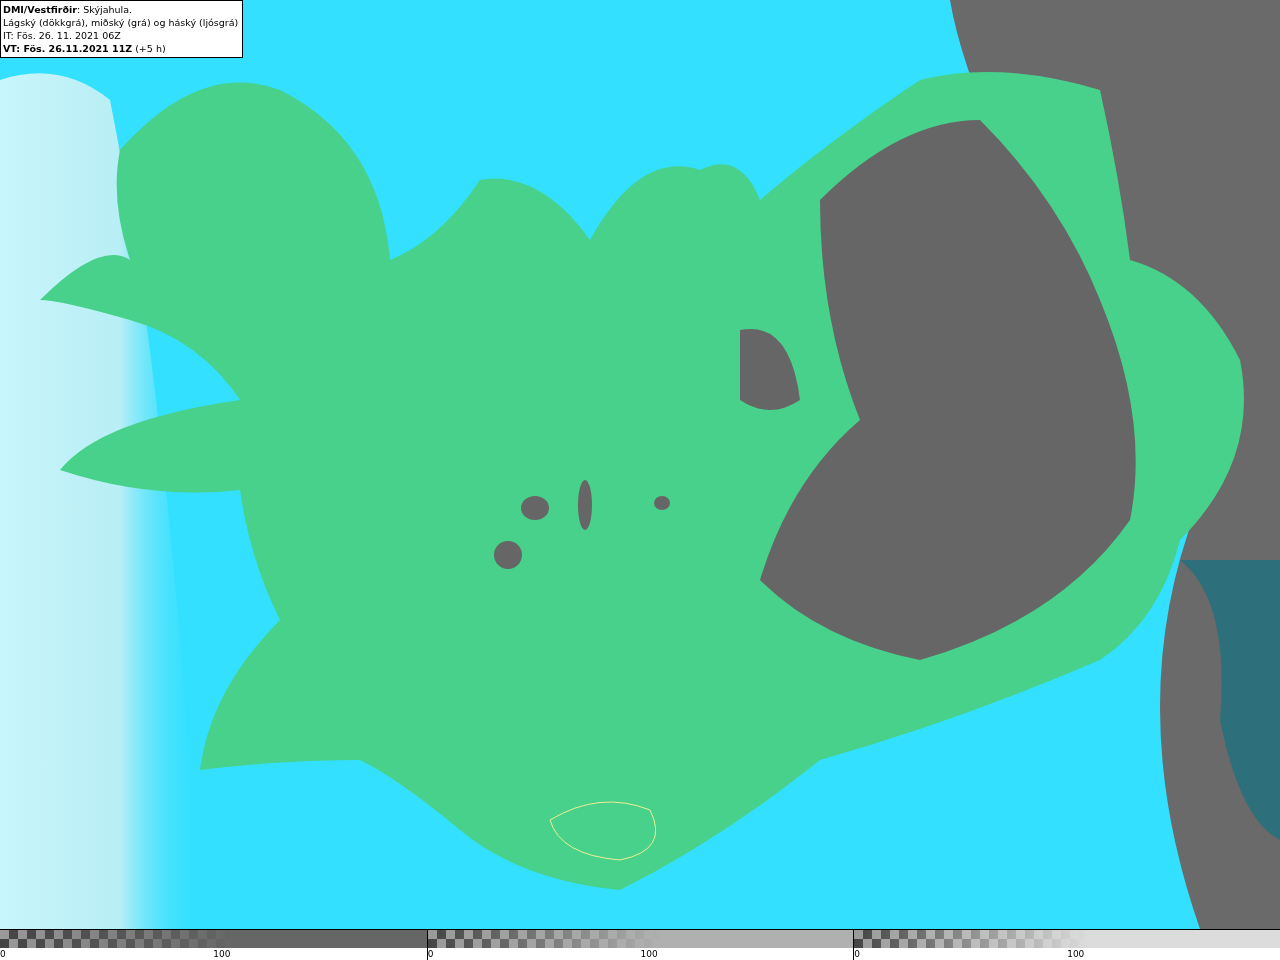 This screenshot has height=960, width=1280. Describe the element at coordinates (62, 35) in the screenshot. I see `legend-text: IT: Fös. 26. 11. 2021 06Z` at that location.